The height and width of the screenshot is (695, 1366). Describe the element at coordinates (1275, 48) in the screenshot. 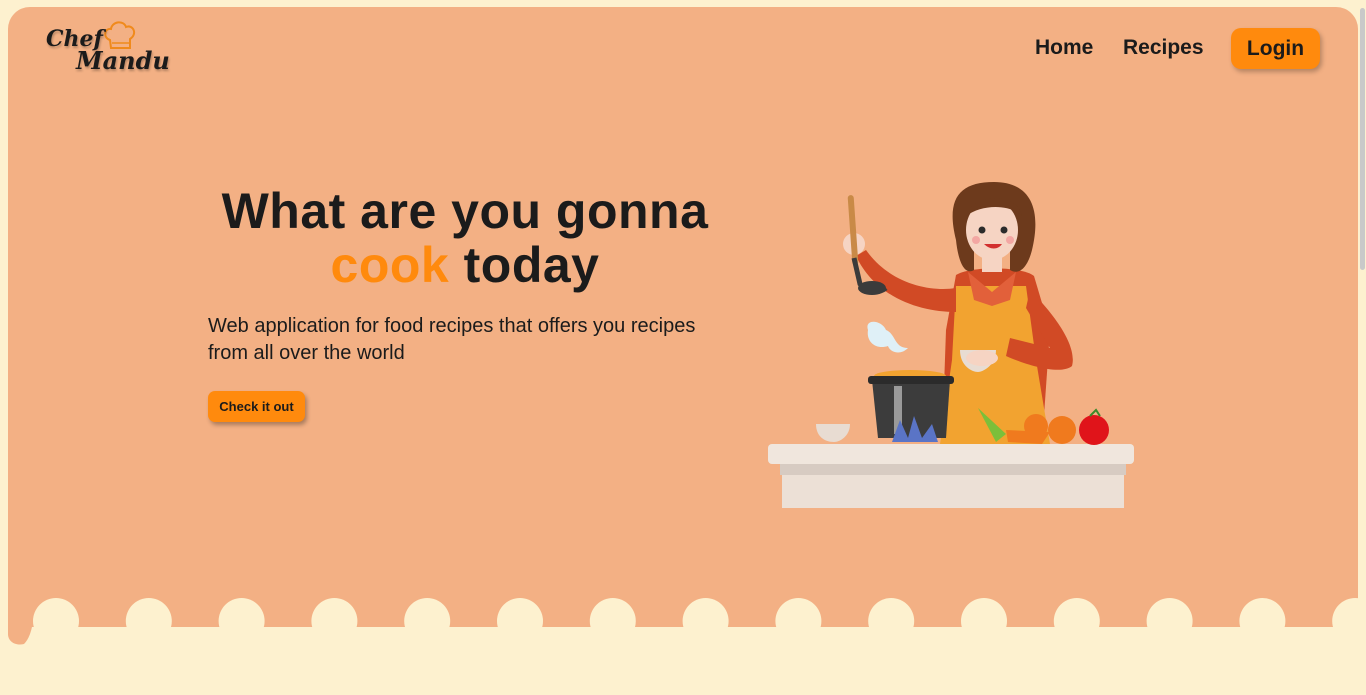

I see `login-button: Login` at that location.